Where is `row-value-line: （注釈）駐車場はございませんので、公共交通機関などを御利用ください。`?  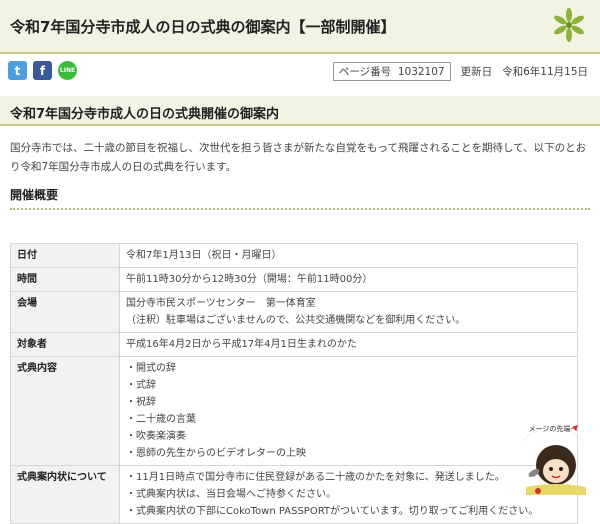 row-value-line: （注釈）駐車場はございませんので、公共交通機関などを御利用ください。 is located at coordinates (296, 320).